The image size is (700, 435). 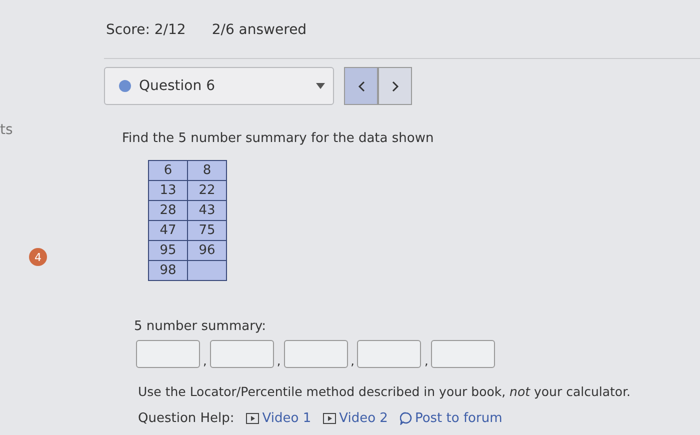 What do you see at coordinates (207, 210) in the screenshot?
I see `table-cell: 43` at bounding box center [207, 210].